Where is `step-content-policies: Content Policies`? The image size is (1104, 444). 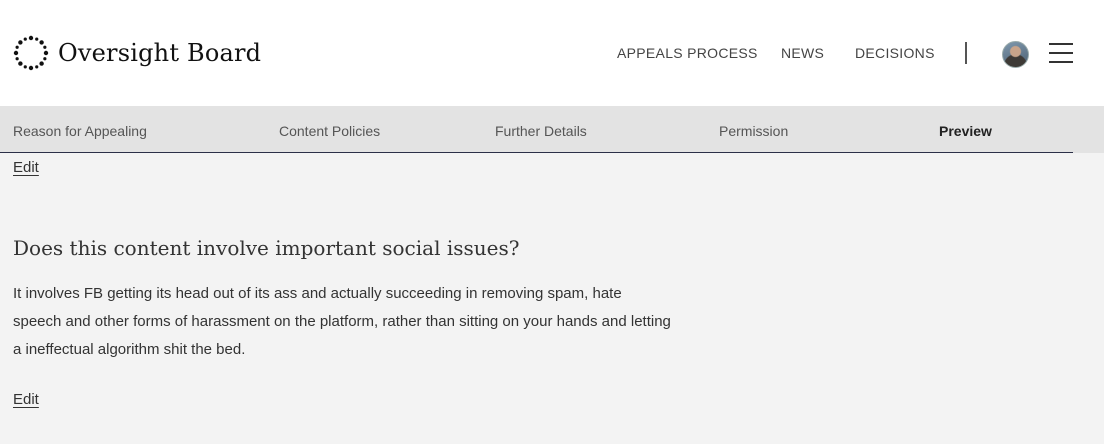 step-content-policies: Content Policies is located at coordinates (329, 131).